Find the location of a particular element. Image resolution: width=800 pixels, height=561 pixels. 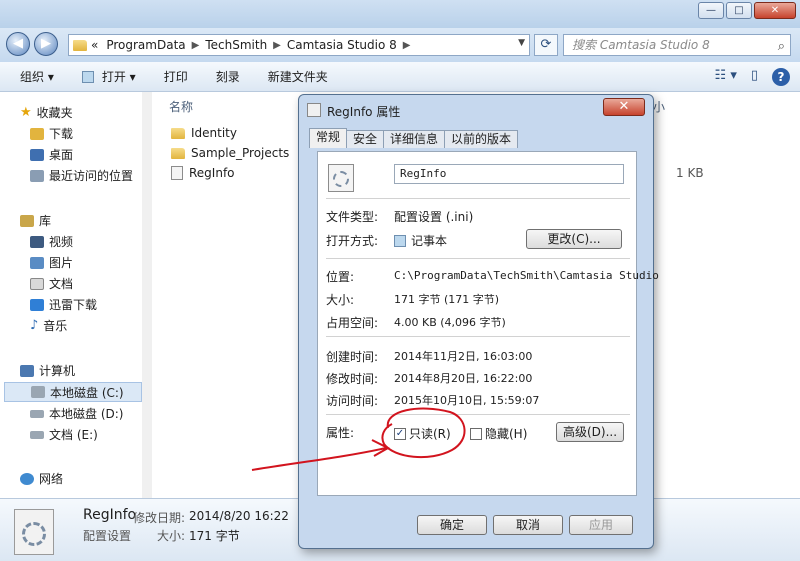

column-header-size: 小 is located at coordinates (659, 106).